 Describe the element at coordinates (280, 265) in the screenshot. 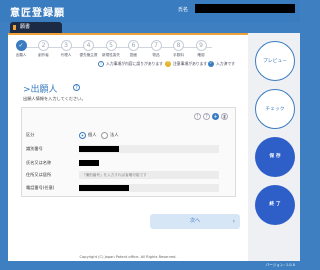

I see `version-label: バージョン: 1.0.0` at that location.